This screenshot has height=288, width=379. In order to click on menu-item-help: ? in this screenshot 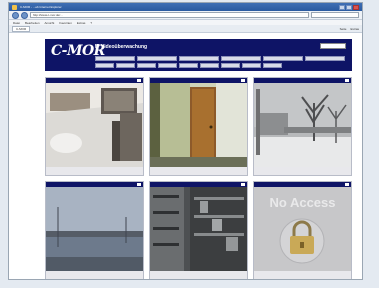, I will do `click(91, 23)`.